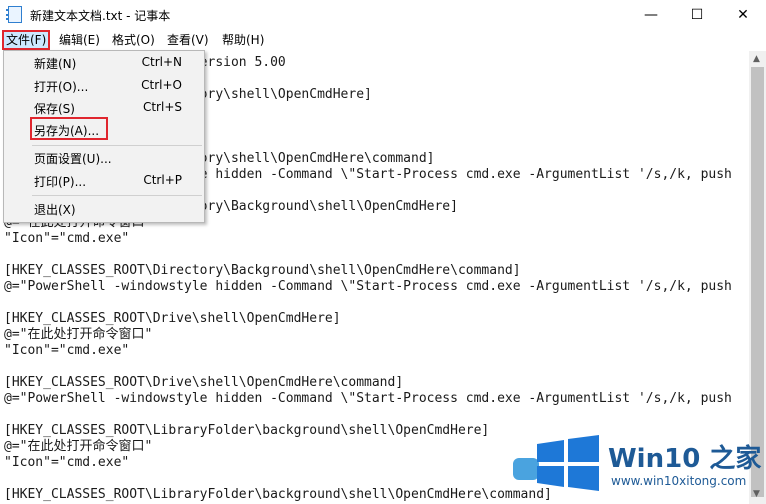  What do you see at coordinates (383, 40) in the screenshot?
I see `menu-bar: 文件(F) 编辑(E) 格式(O) 查看(V) 帮助(H)` at bounding box center [383, 40].